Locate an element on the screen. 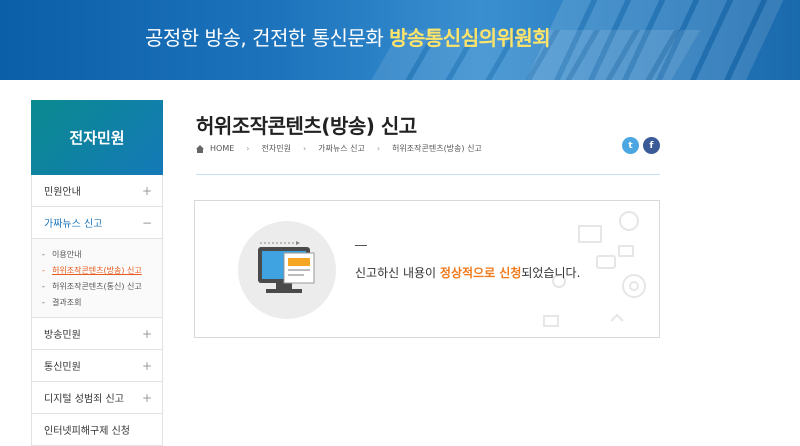 The width and height of the screenshot is (800, 446). breadcrumb-home: HOME is located at coordinates (222, 148).